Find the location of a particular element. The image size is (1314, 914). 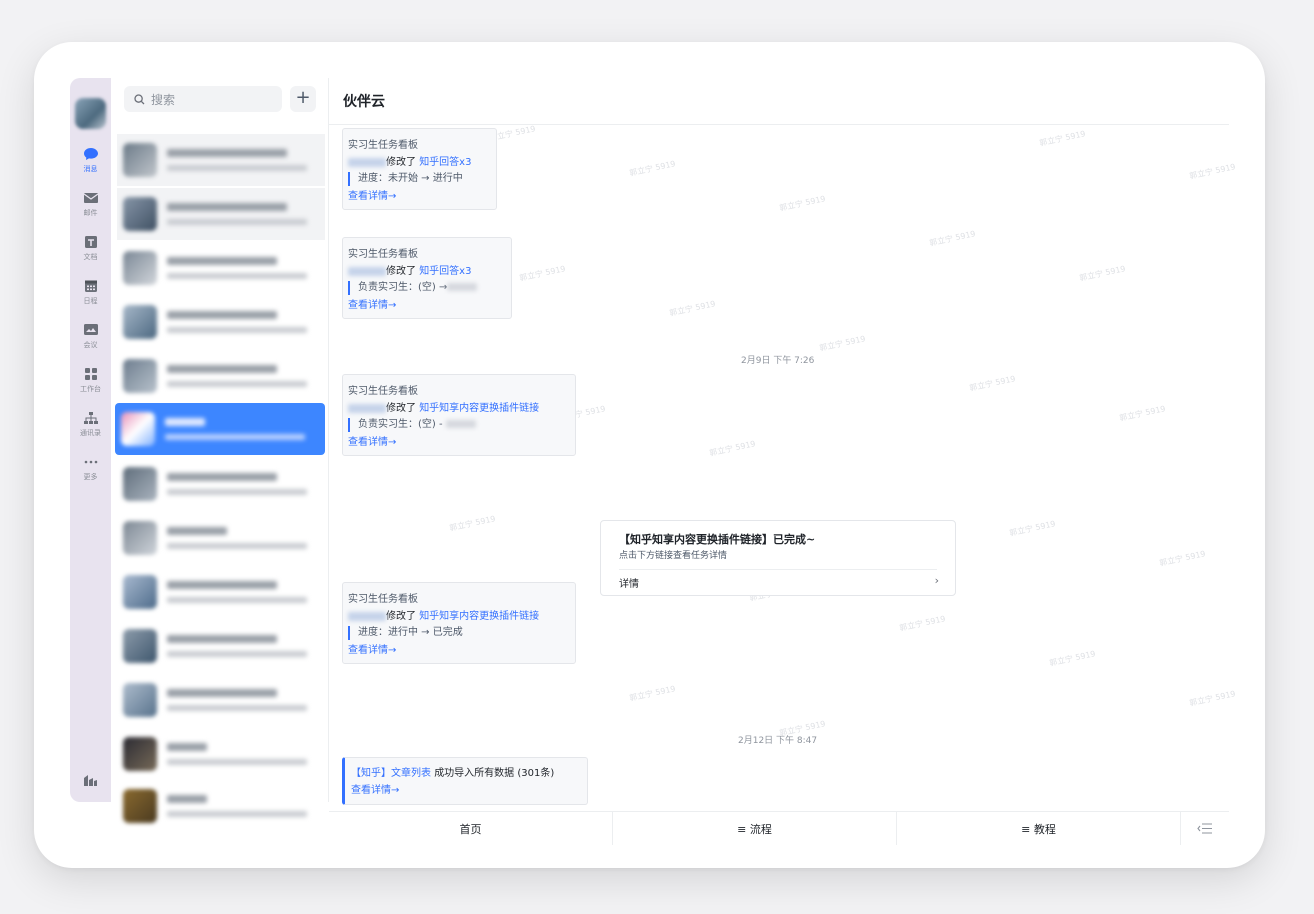

list-item-selected is located at coordinates (220, 429).